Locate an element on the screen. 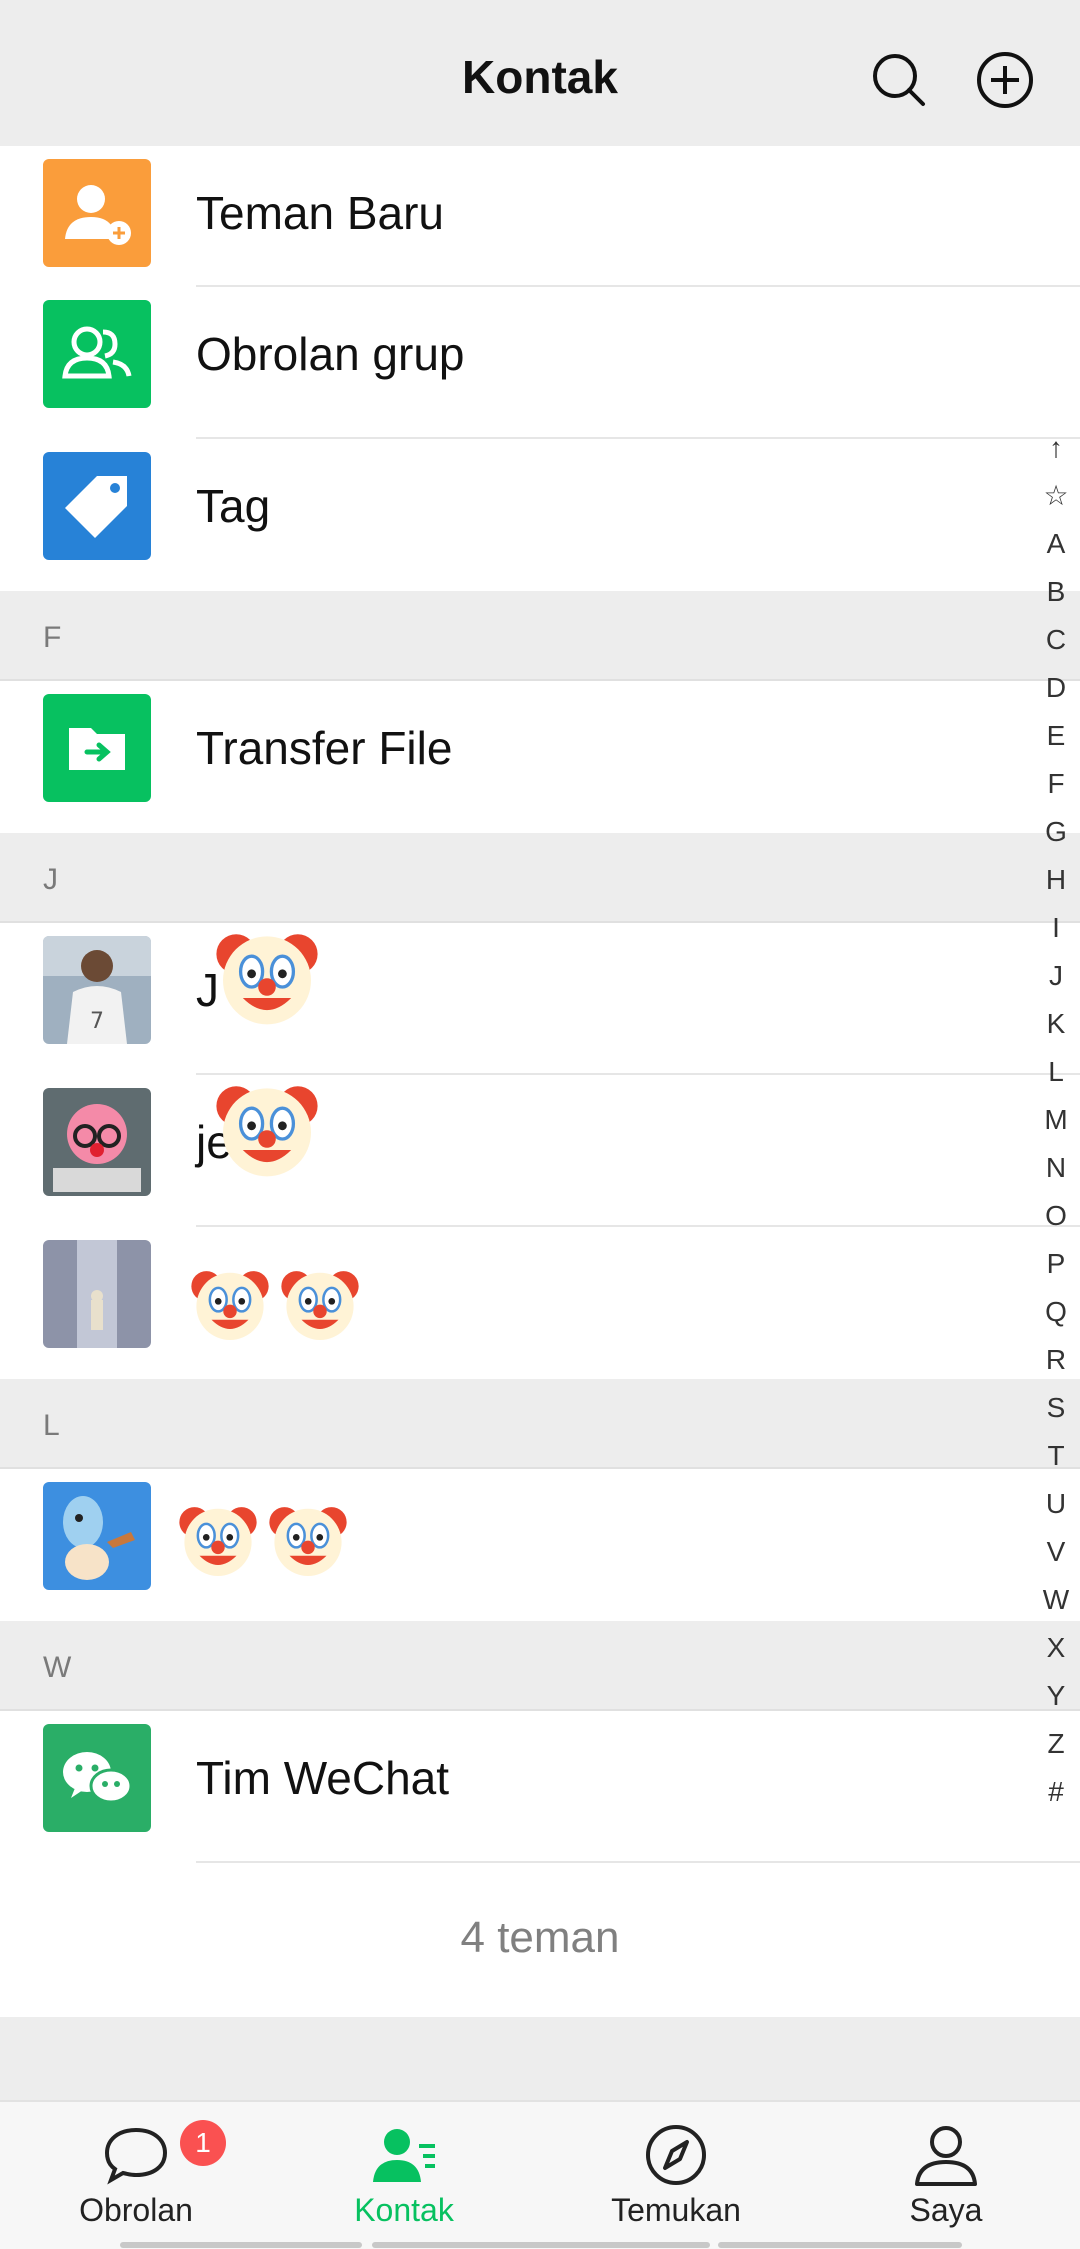 This screenshot has height=2249, width=1080. index-letter: C is located at coordinates (1056, 640).